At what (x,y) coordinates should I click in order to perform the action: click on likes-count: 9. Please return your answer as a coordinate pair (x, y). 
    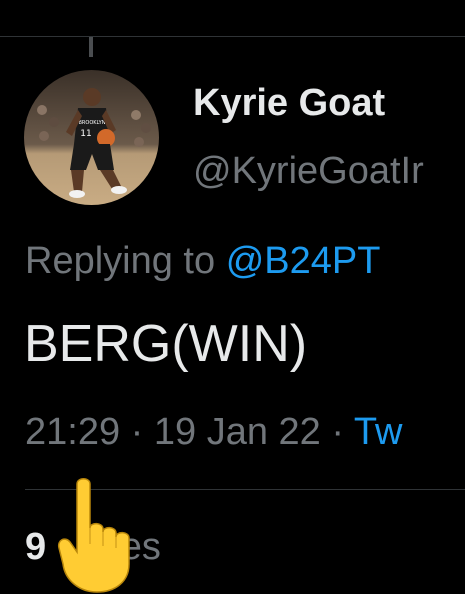
    Looking at the image, I should click on (36, 547).